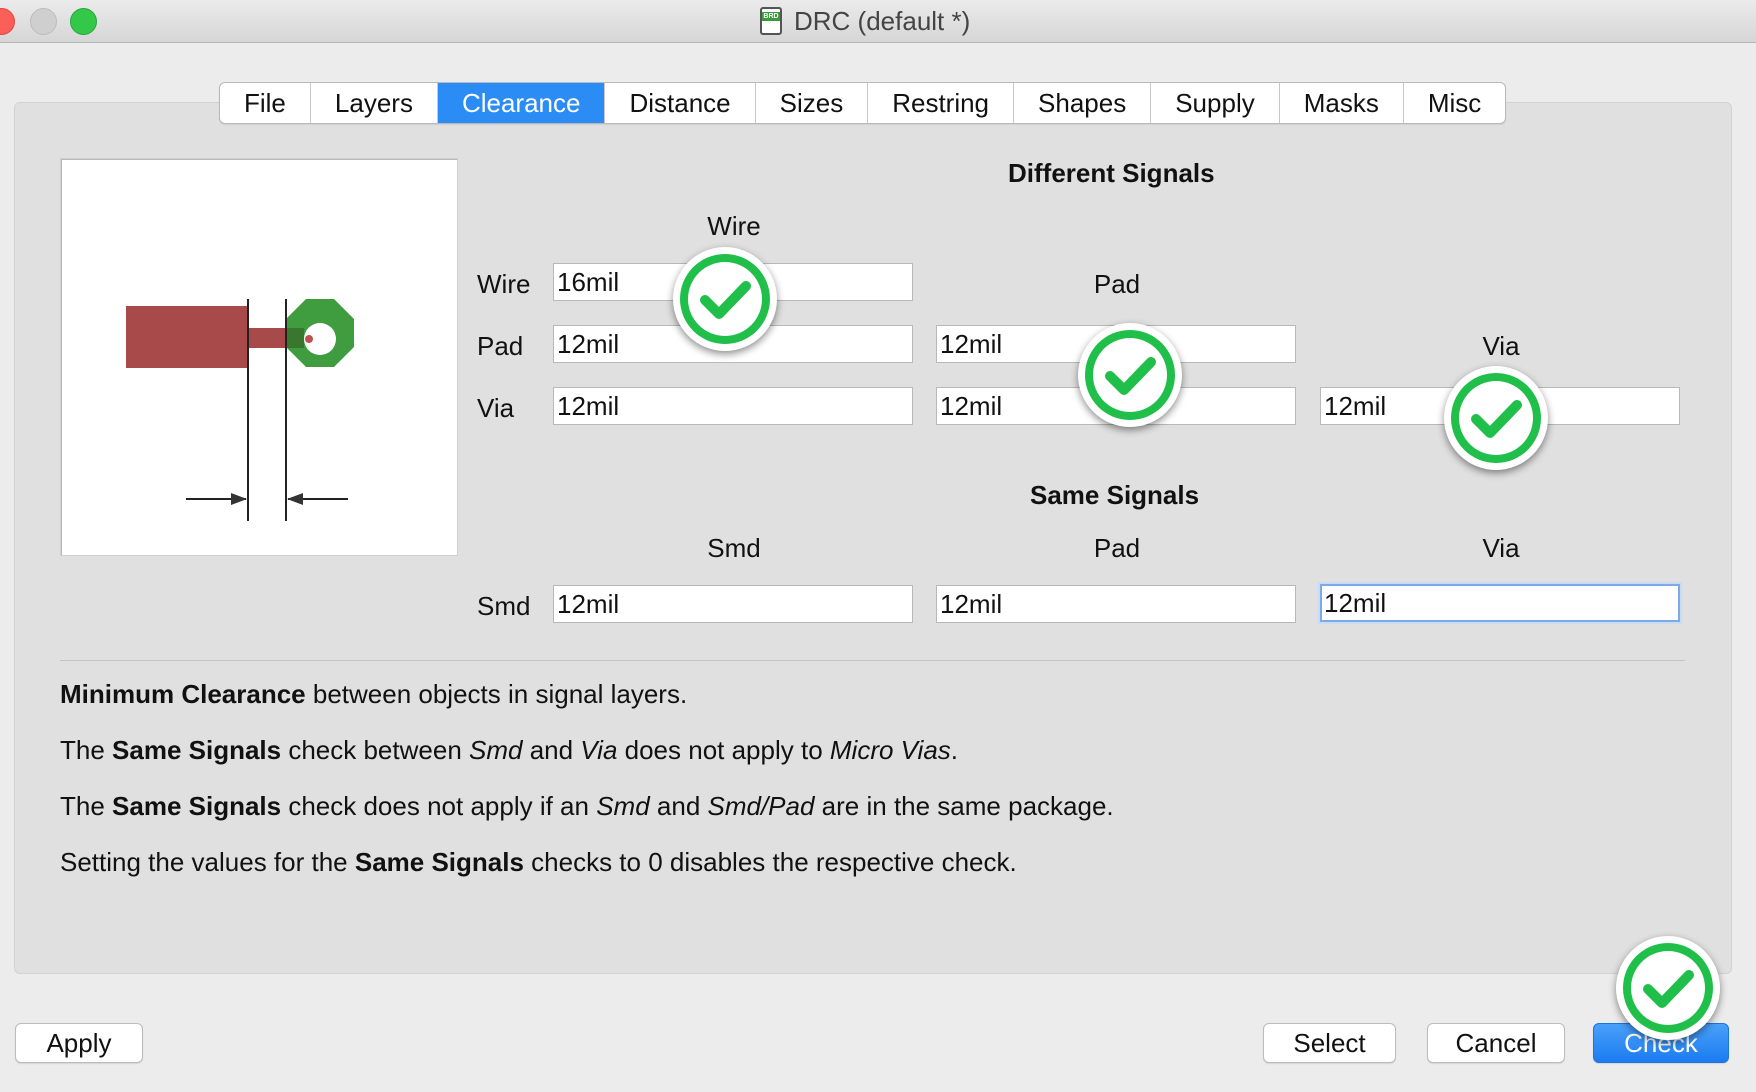  Describe the element at coordinates (771, 21) in the screenshot. I see `brd-file-icon` at that location.